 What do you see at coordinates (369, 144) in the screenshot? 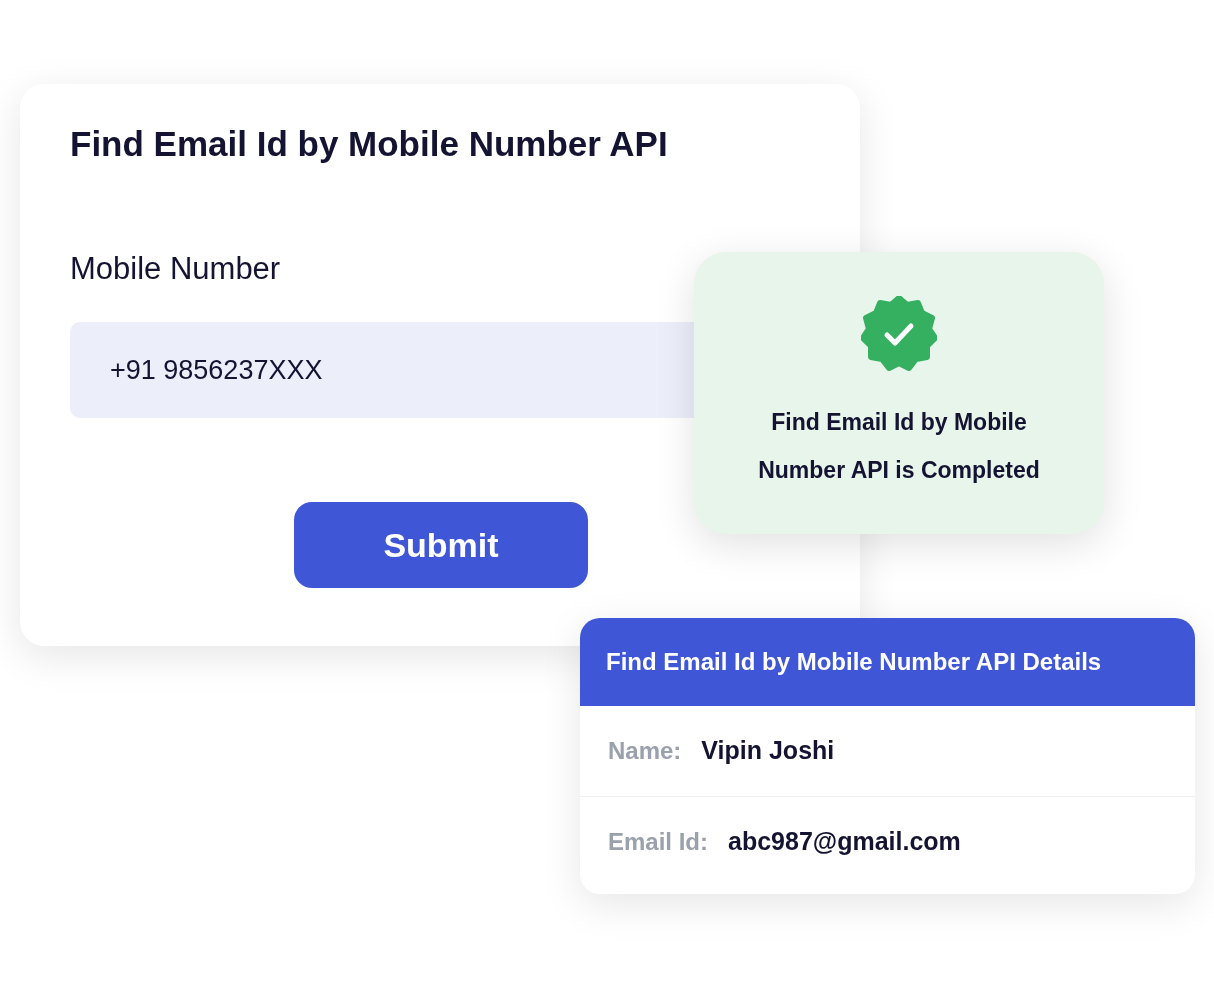
I see `form-title: Find Email Id by Mobile Number API` at bounding box center [369, 144].